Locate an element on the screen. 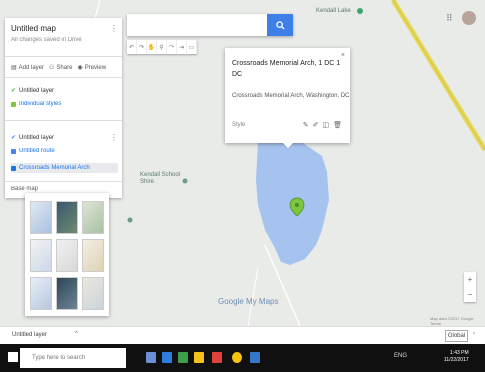 The height and width of the screenshot is (372, 485). preview-icon: ◉ is located at coordinates (80, 68).